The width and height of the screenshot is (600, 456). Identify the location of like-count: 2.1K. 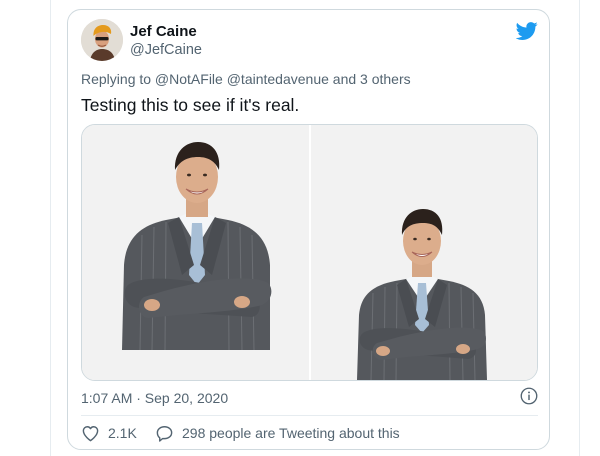
(122, 433).